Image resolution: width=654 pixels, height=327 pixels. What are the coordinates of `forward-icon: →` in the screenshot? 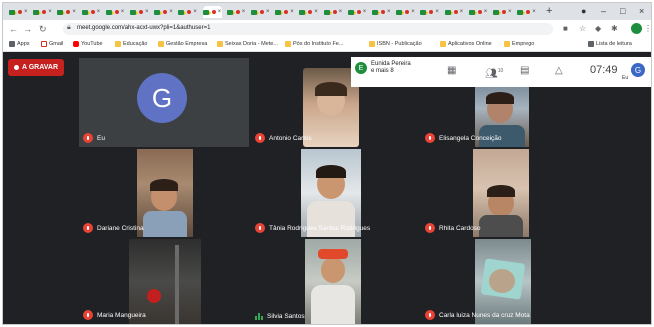 It's located at (27, 29).